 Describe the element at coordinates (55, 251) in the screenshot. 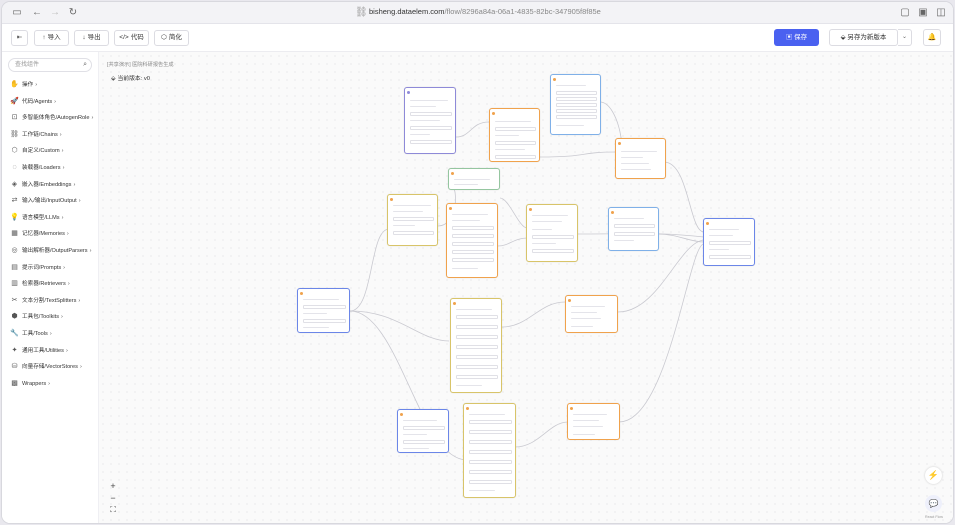

I see `sidebar-item-label: 输出解析器/OutputParsers` at that location.